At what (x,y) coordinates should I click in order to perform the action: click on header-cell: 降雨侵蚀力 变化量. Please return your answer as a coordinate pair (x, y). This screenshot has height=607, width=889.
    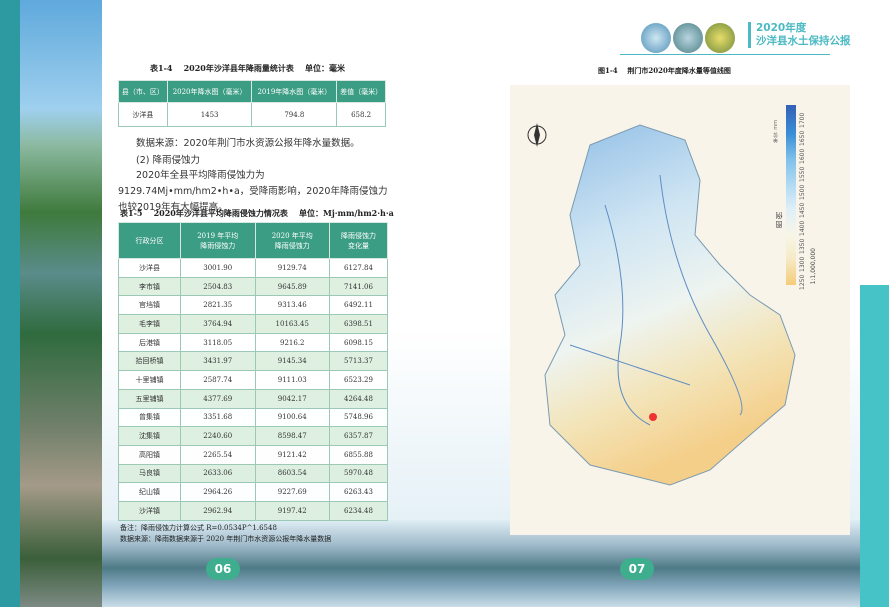
    Looking at the image, I should click on (358, 240).